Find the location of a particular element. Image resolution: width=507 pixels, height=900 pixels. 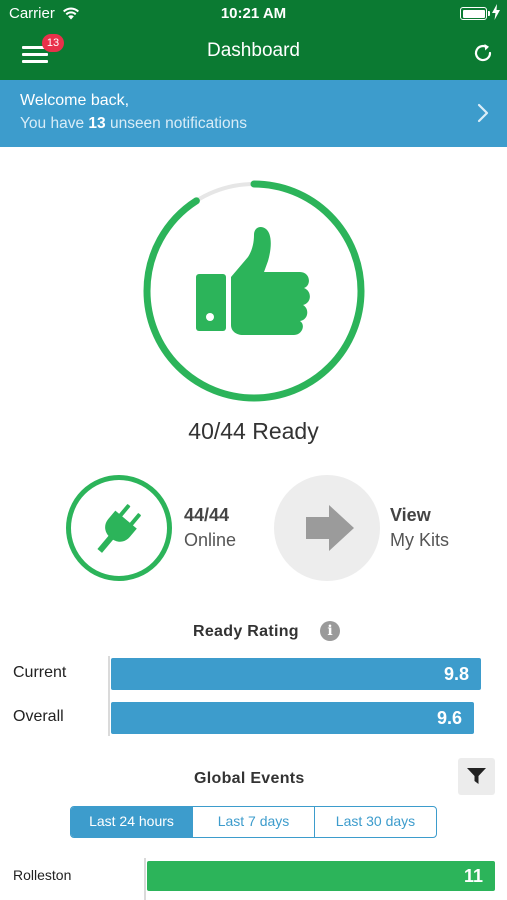

events-axis-line is located at coordinates (145, 879).